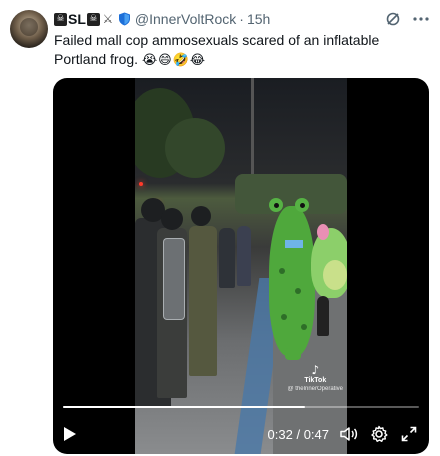  I want to click on total-time: 0:47, so click(316, 434).